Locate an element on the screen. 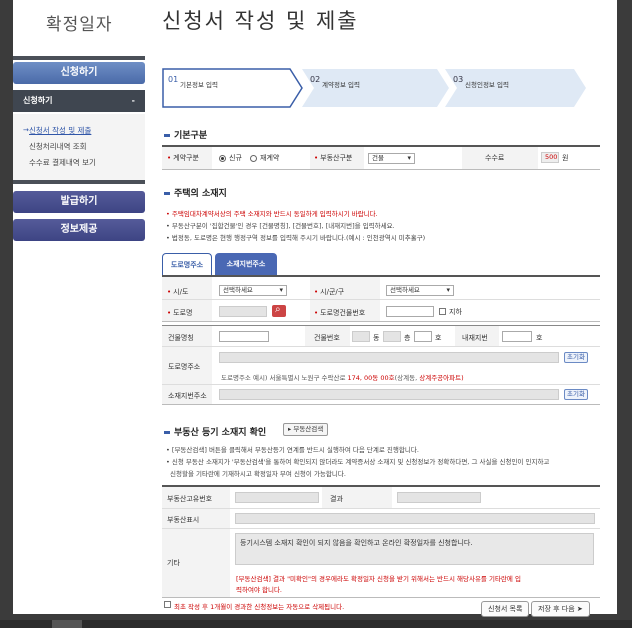 The height and width of the screenshot is (628, 632). unique-no-label: 부동산고유번호 is located at coordinates (190, 499).